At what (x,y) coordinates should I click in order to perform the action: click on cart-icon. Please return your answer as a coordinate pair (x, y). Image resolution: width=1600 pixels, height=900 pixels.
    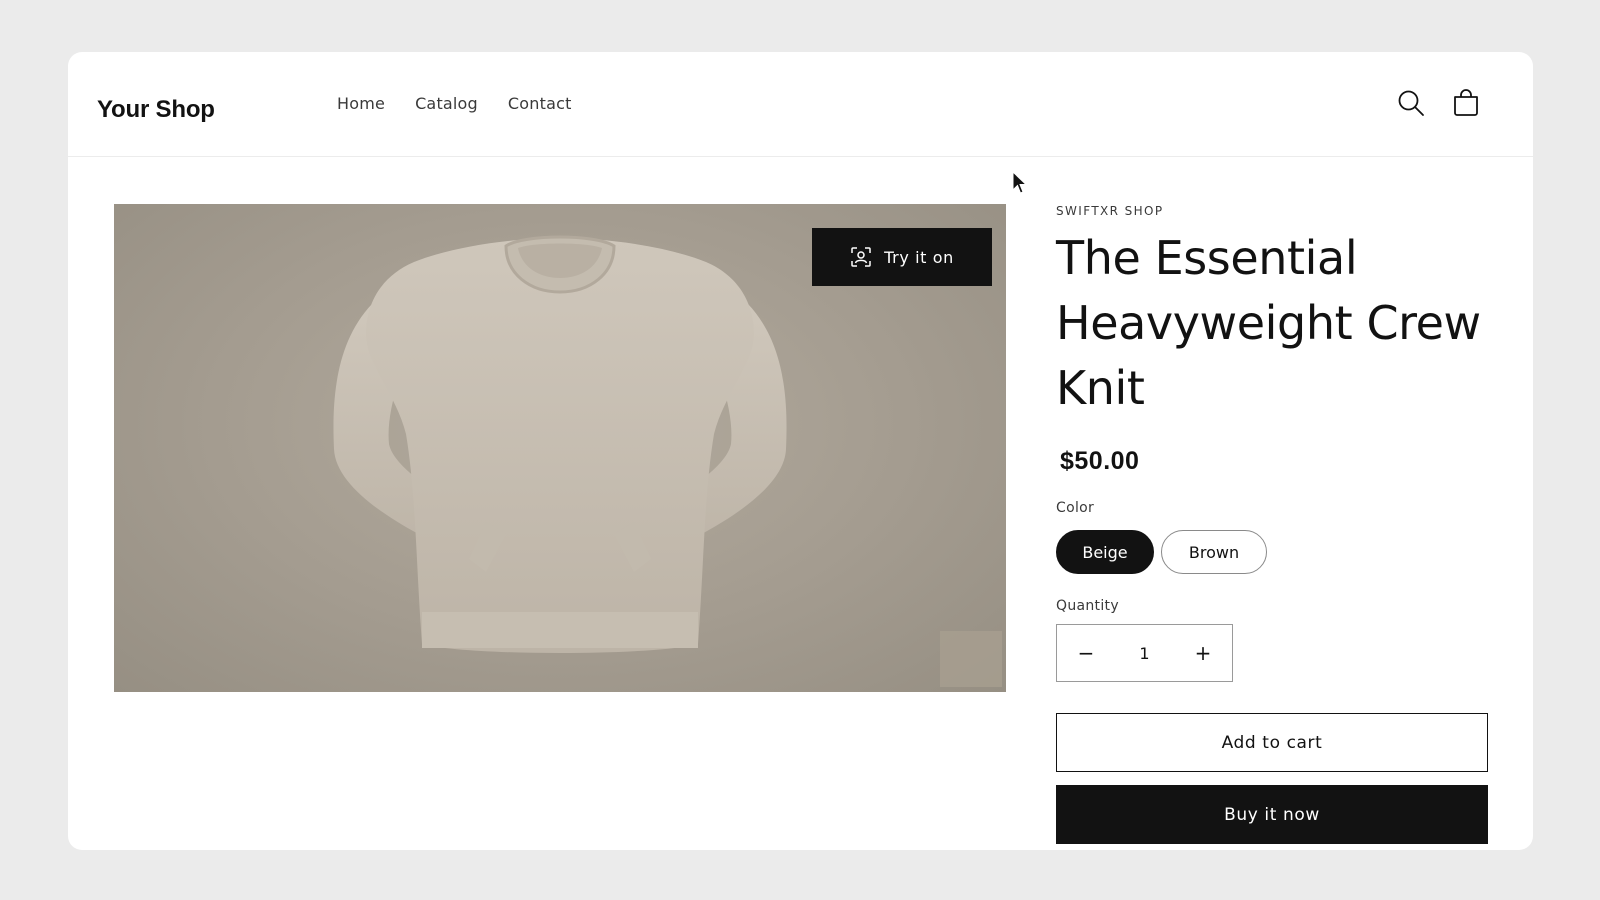
    Looking at the image, I should click on (1466, 103).